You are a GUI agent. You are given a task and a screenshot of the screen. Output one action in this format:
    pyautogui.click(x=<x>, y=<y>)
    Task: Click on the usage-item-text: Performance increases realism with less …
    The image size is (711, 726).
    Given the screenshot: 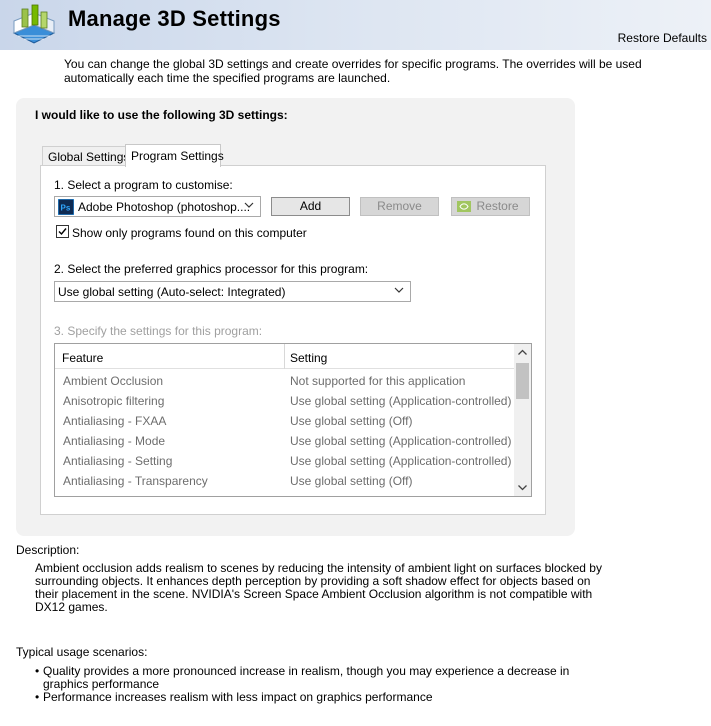 What is the action you would take?
    pyautogui.click(x=238, y=697)
    